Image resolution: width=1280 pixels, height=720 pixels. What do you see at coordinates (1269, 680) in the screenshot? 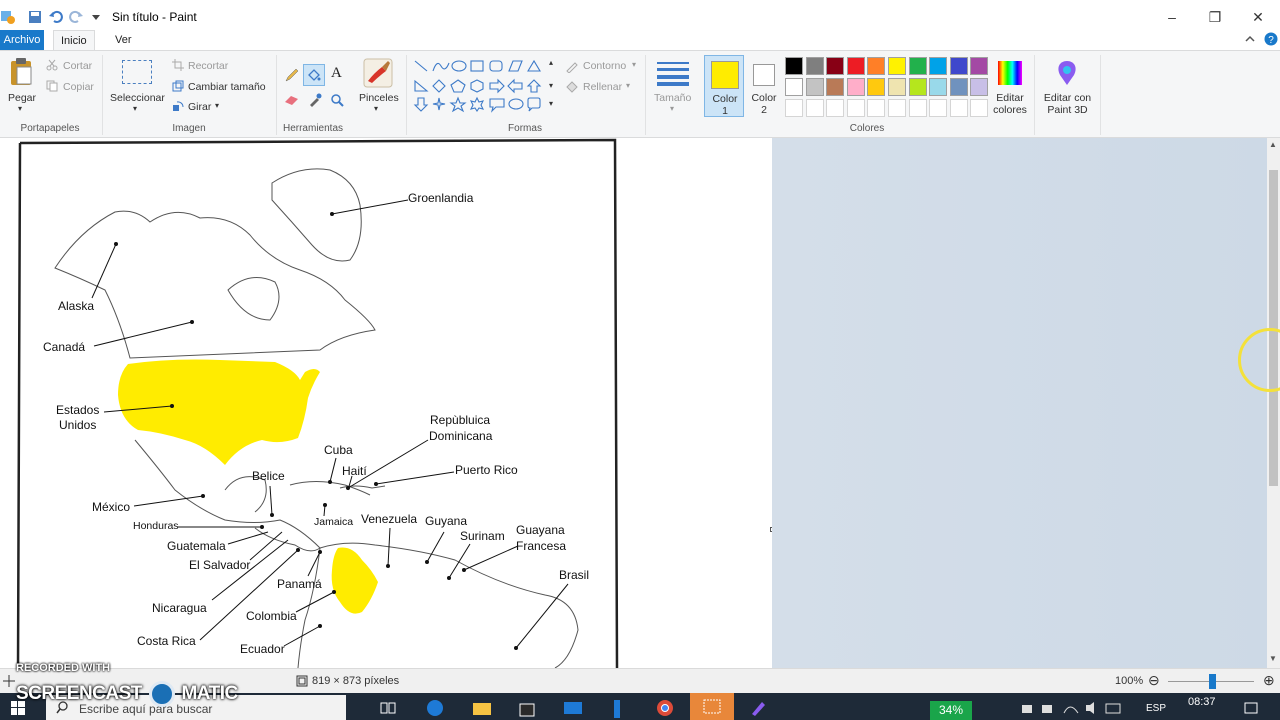
I see `zoom-in-button: ⊕` at bounding box center [1269, 680].